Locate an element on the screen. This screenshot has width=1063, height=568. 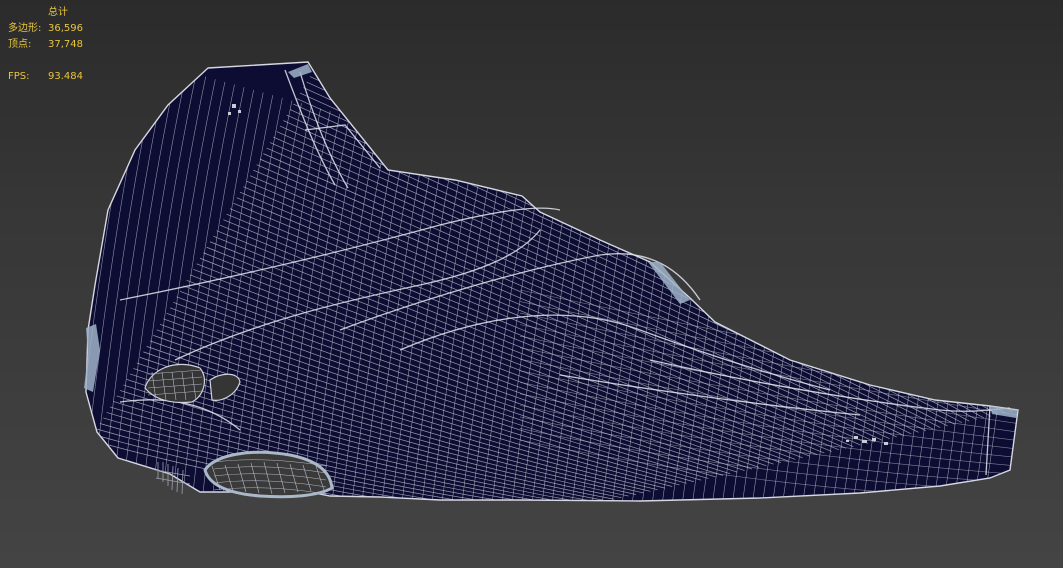
polygons-value: 36,596 is located at coordinates (65, 28).